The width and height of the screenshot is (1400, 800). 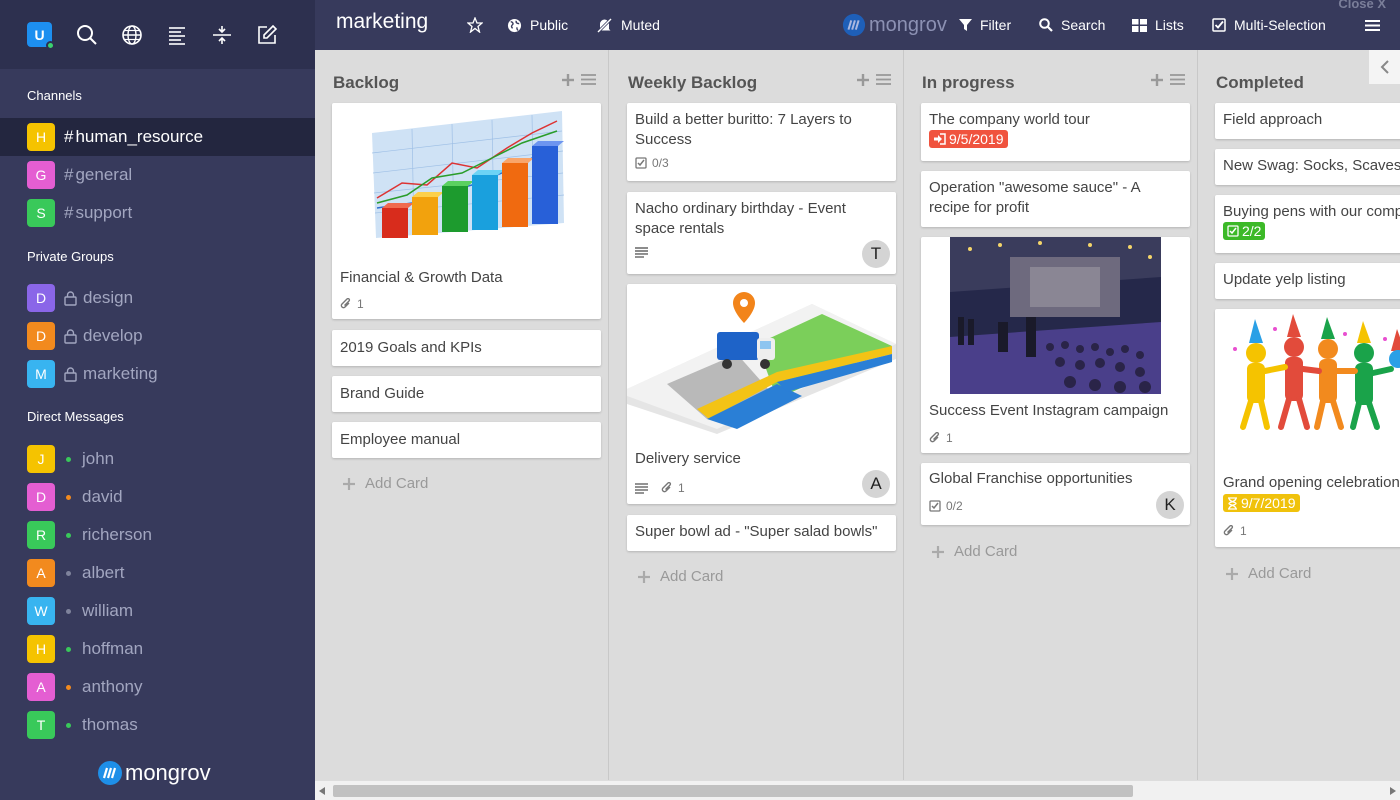 What do you see at coordinates (157, 725) in the screenshot?
I see `dm-item-thomas: Tthomas` at bounding box center [157, 725].